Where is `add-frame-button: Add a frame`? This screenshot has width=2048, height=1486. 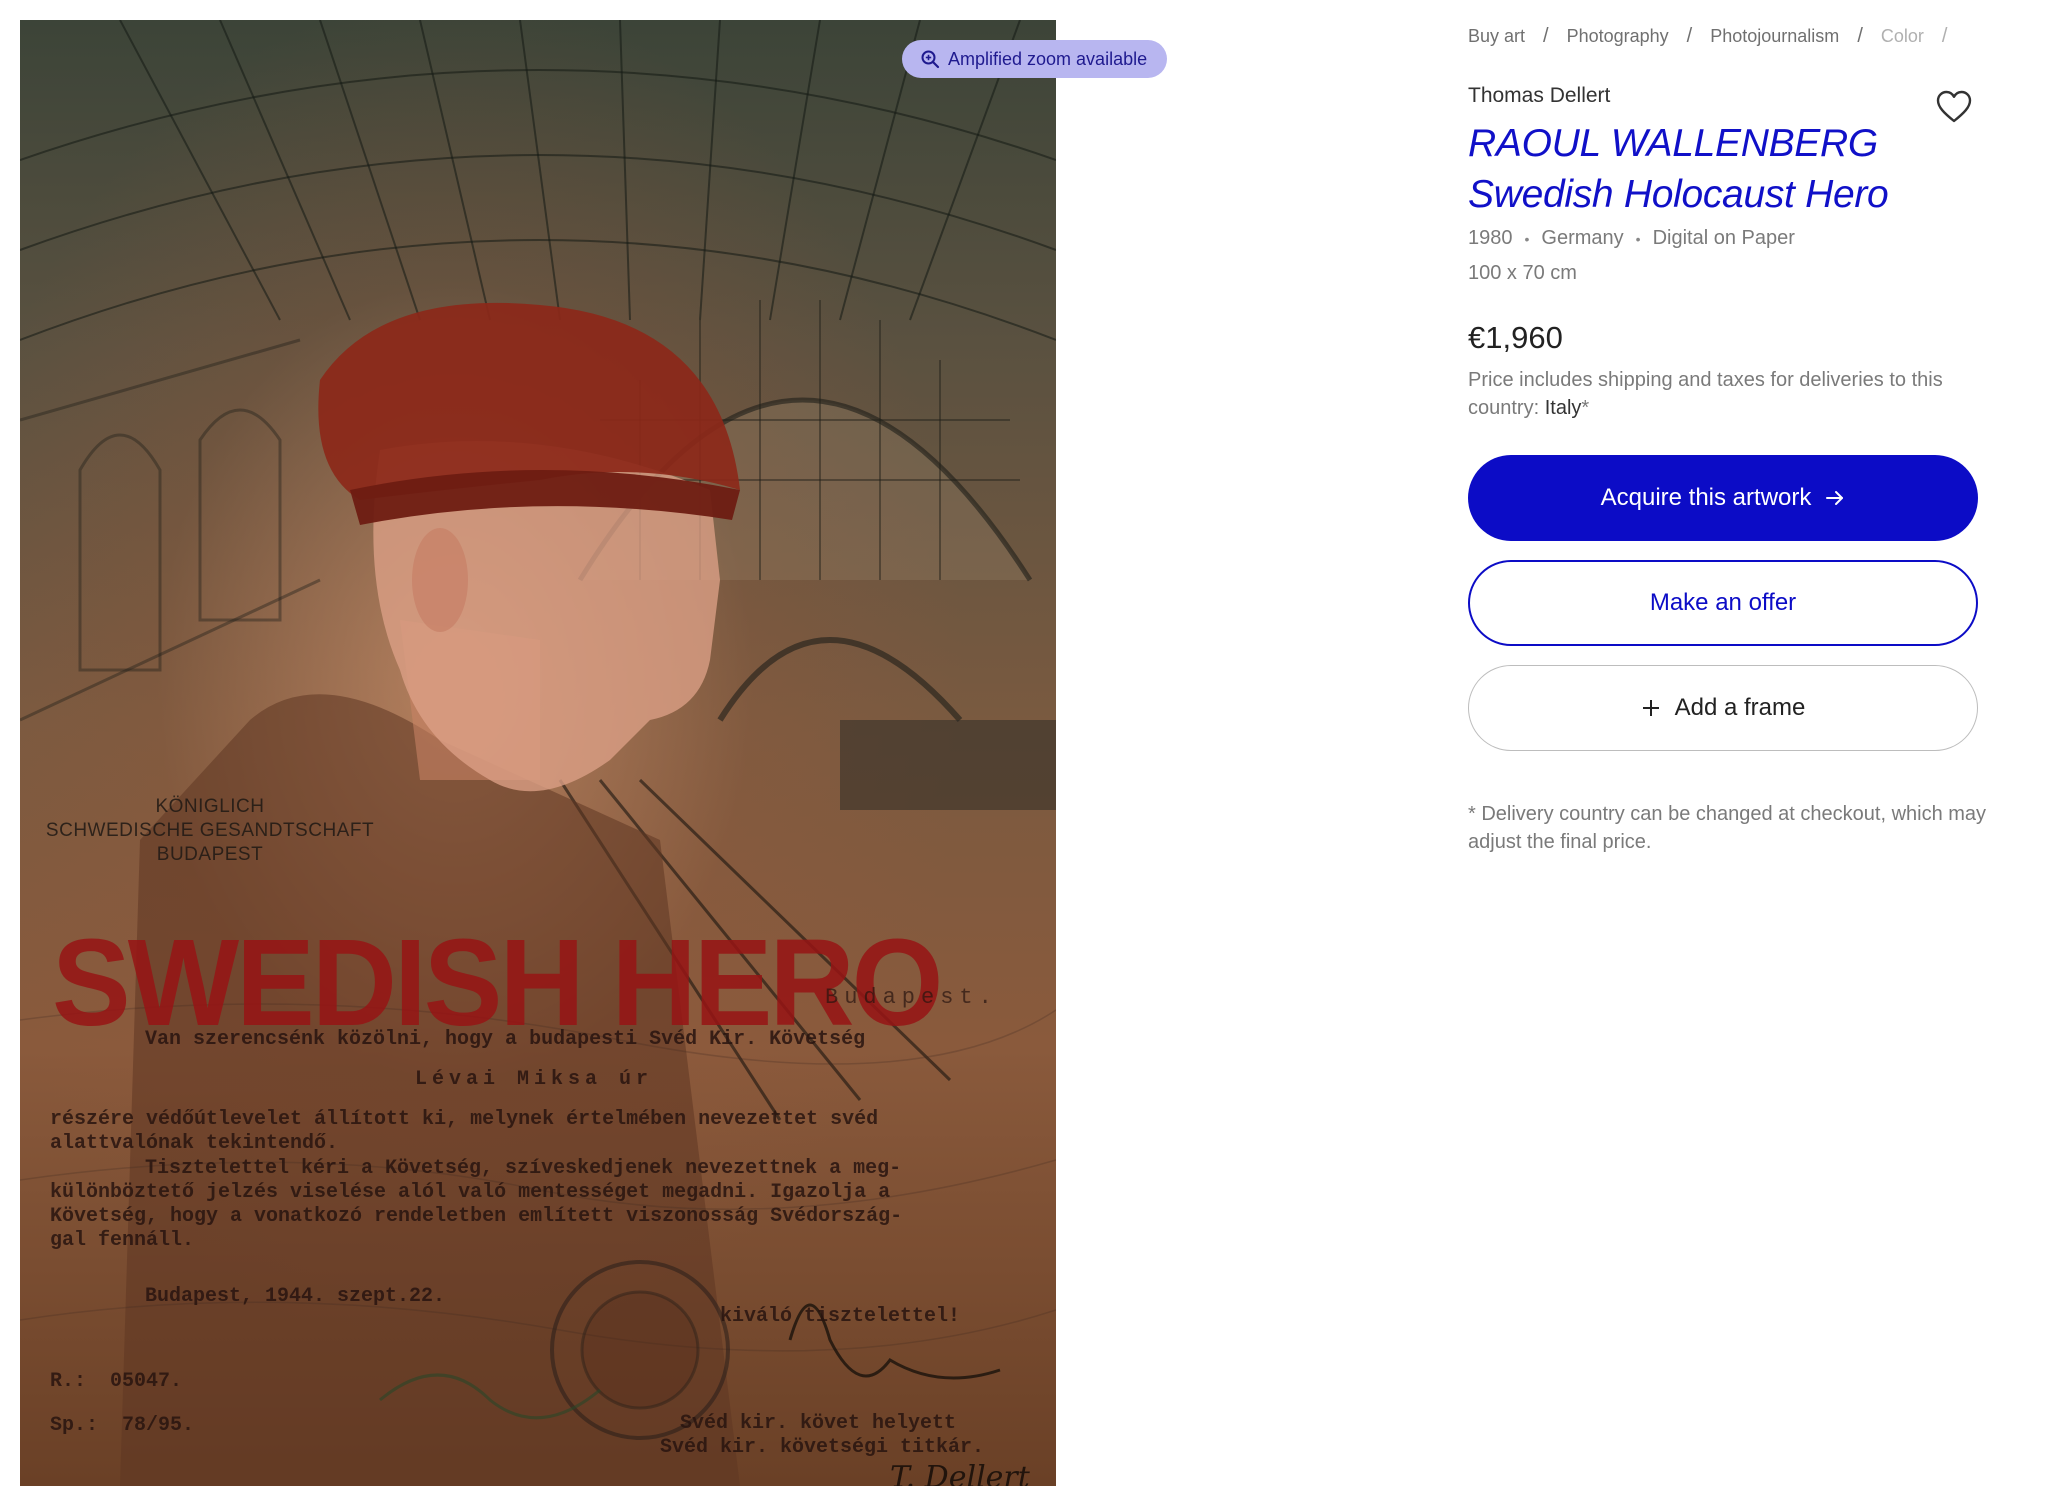
add-frame-button: Add a frame is located at coordinates (1723, 708).